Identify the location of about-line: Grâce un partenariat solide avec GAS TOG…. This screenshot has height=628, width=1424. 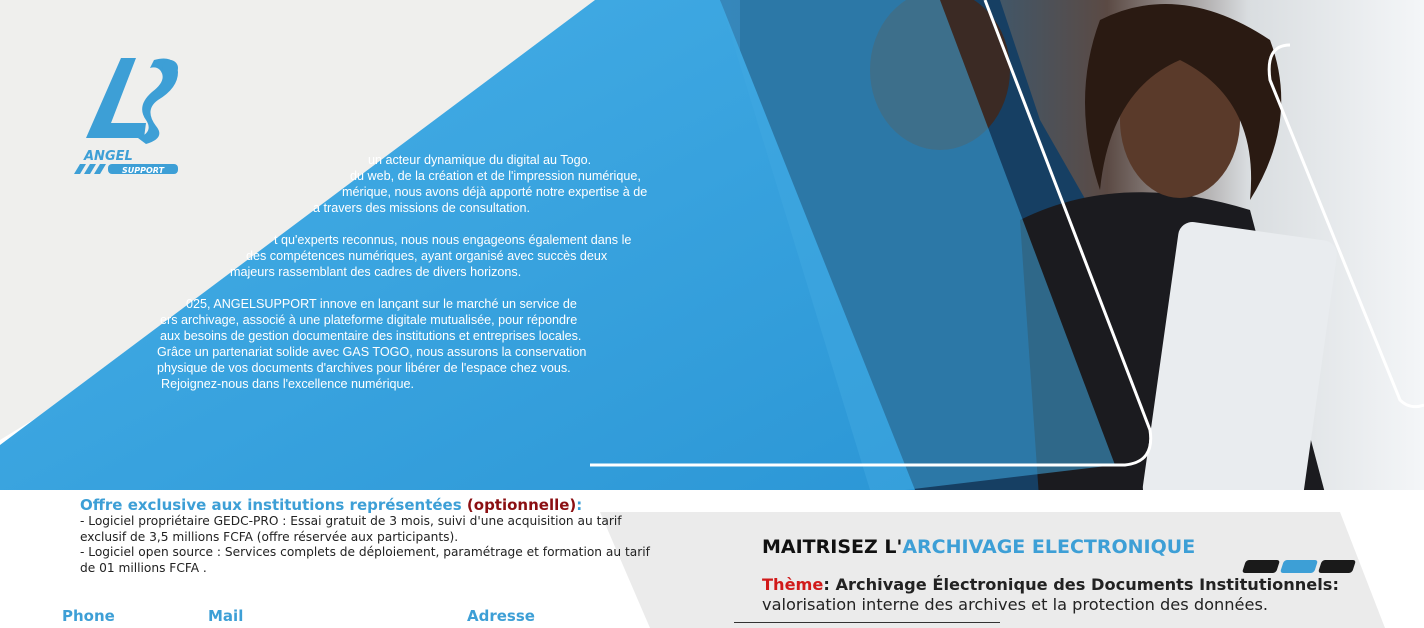
(372, 352).